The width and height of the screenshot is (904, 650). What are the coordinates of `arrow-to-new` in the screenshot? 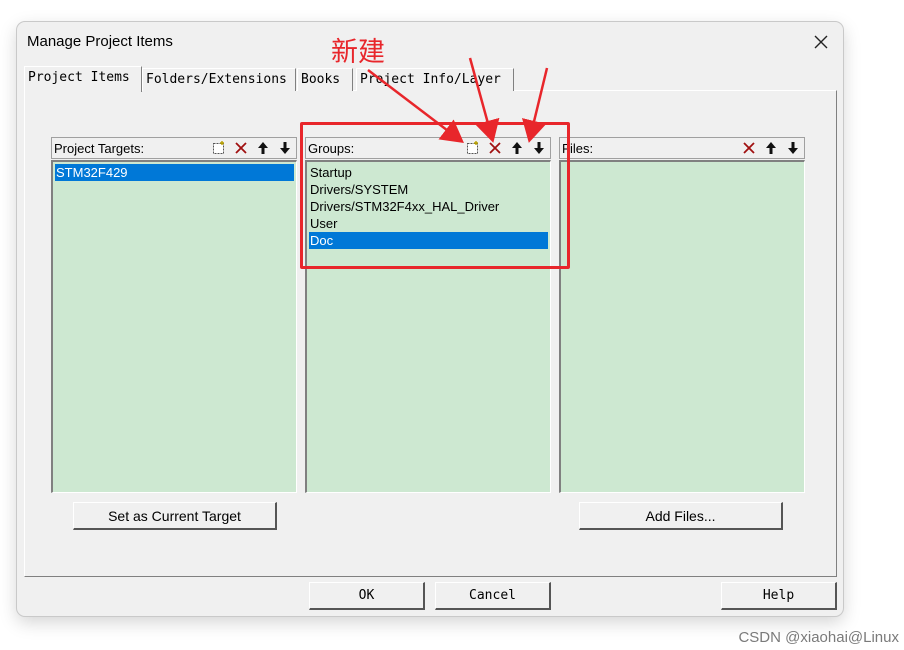 It's located at (415, 106).